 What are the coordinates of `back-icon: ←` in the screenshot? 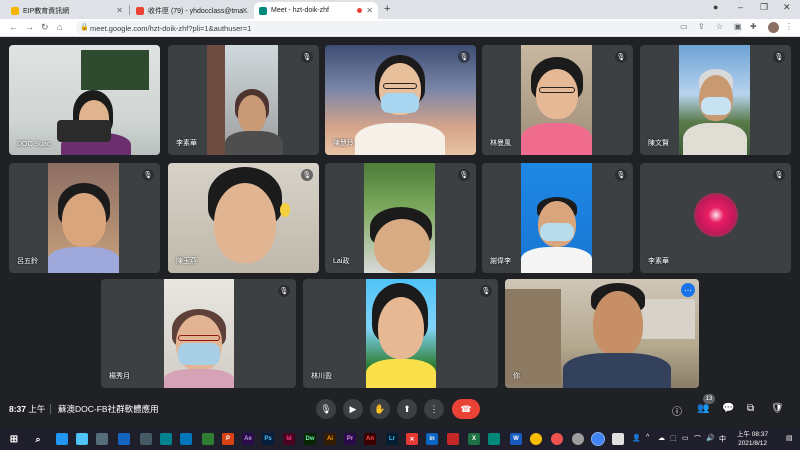 It's located at (13, 27).